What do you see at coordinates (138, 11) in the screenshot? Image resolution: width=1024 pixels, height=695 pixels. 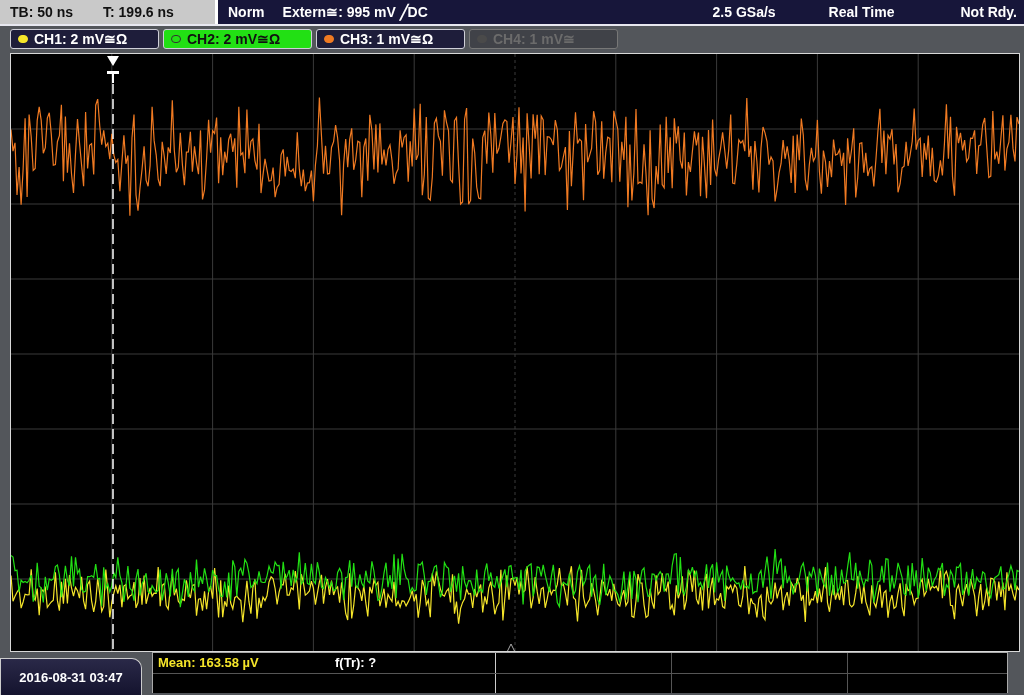 I see `trigger-time-label: T: 199.6 ns` at bounding box center [138, 11].